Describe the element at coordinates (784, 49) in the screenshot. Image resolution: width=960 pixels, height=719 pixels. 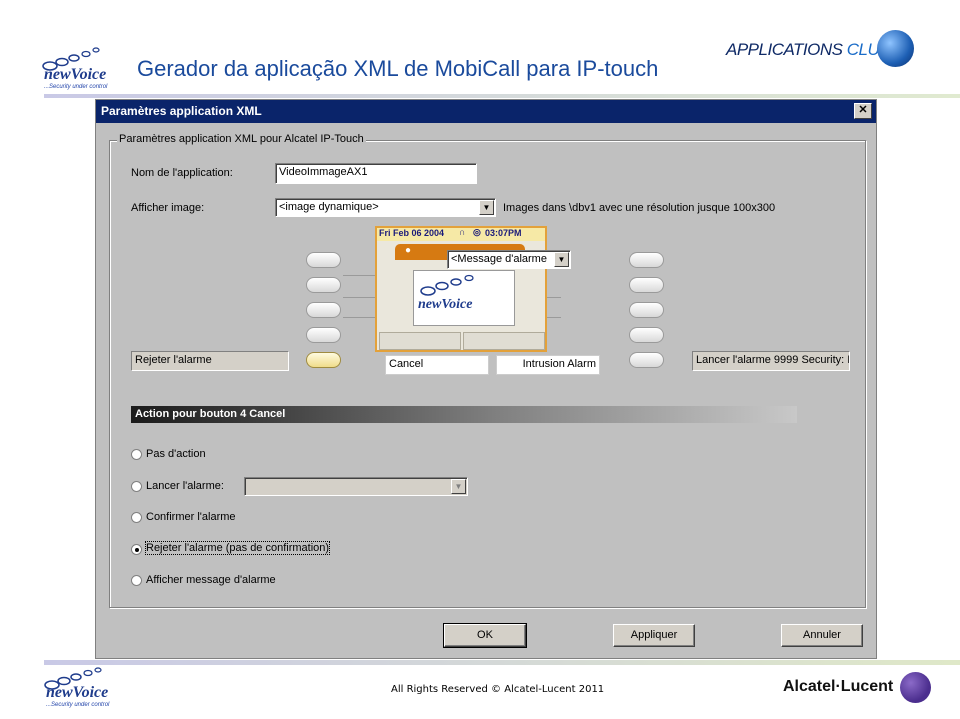
I see `apps-club-text: APPLICATIONS` at that location.